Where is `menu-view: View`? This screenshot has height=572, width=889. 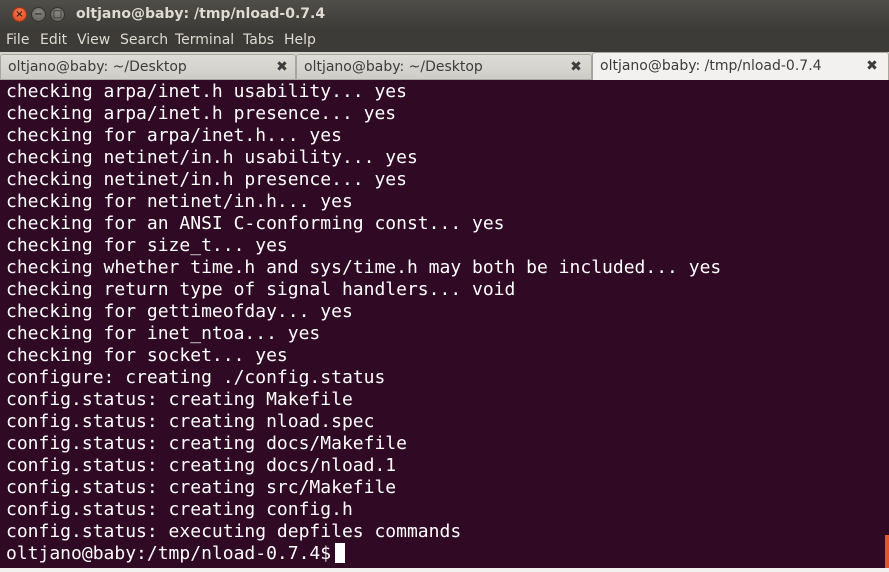
menu-view: View is located at coordinates (93, 40).